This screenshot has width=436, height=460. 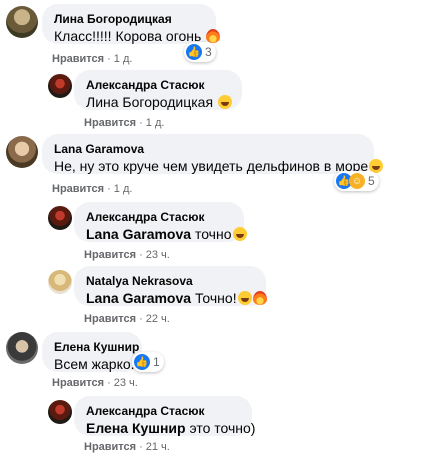 What do you see at coordinates (222, 428) in the screenshot?
I see `reply-text-content: это точно)` at bounding box center [222, 428].